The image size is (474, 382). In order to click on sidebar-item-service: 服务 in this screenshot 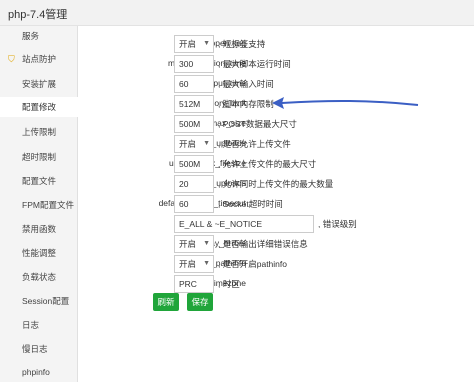, I will do `click(39, 36)`.